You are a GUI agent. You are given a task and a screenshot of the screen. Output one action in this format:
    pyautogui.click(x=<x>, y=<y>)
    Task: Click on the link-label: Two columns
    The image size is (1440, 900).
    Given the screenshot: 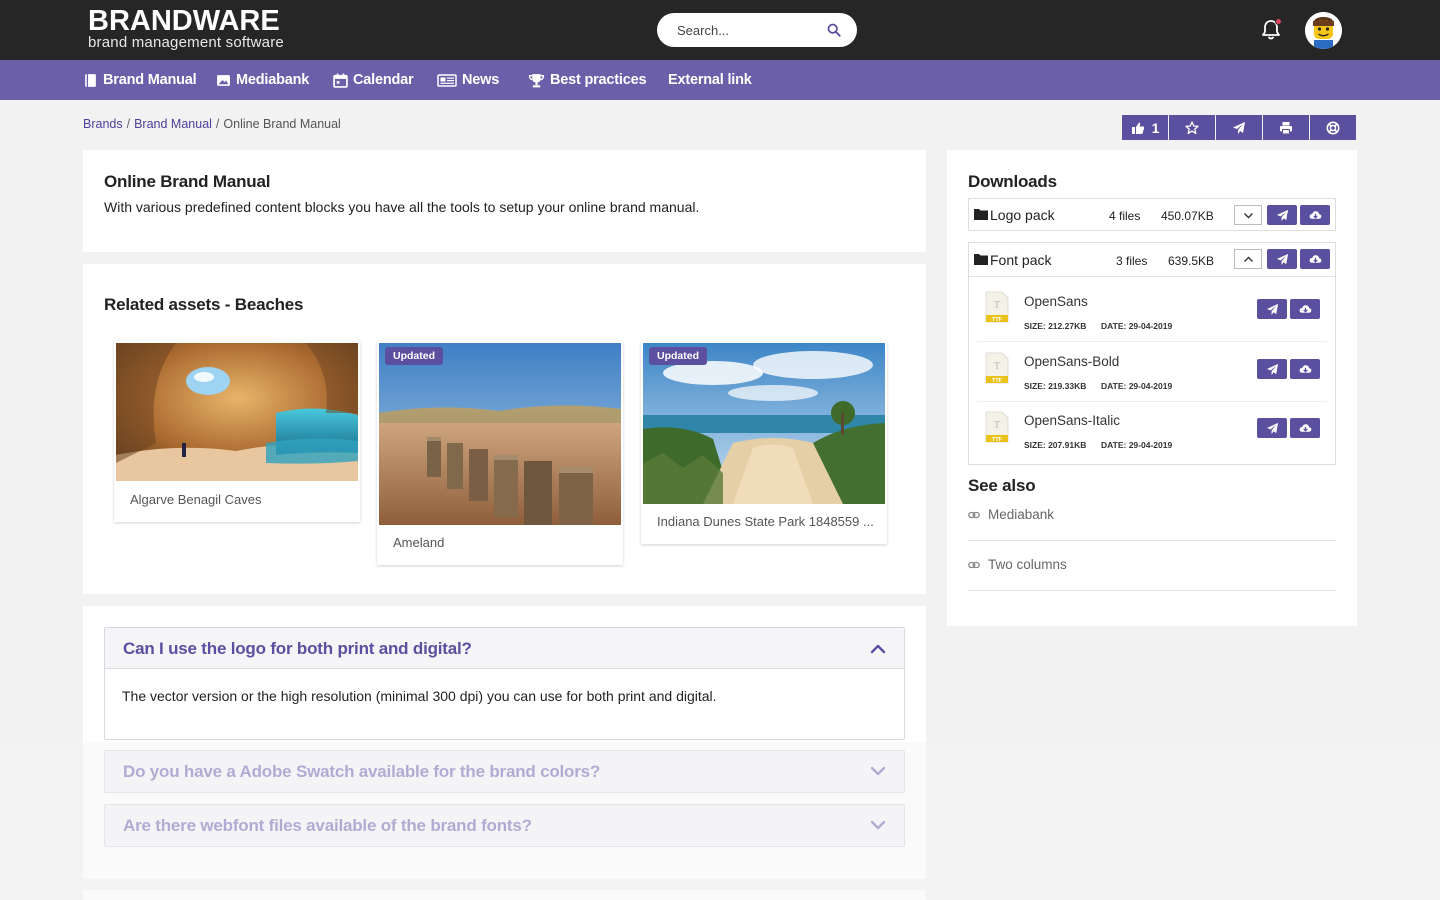 What is the action you would take?
    pyautogui.click(x=1027, y=564)
    